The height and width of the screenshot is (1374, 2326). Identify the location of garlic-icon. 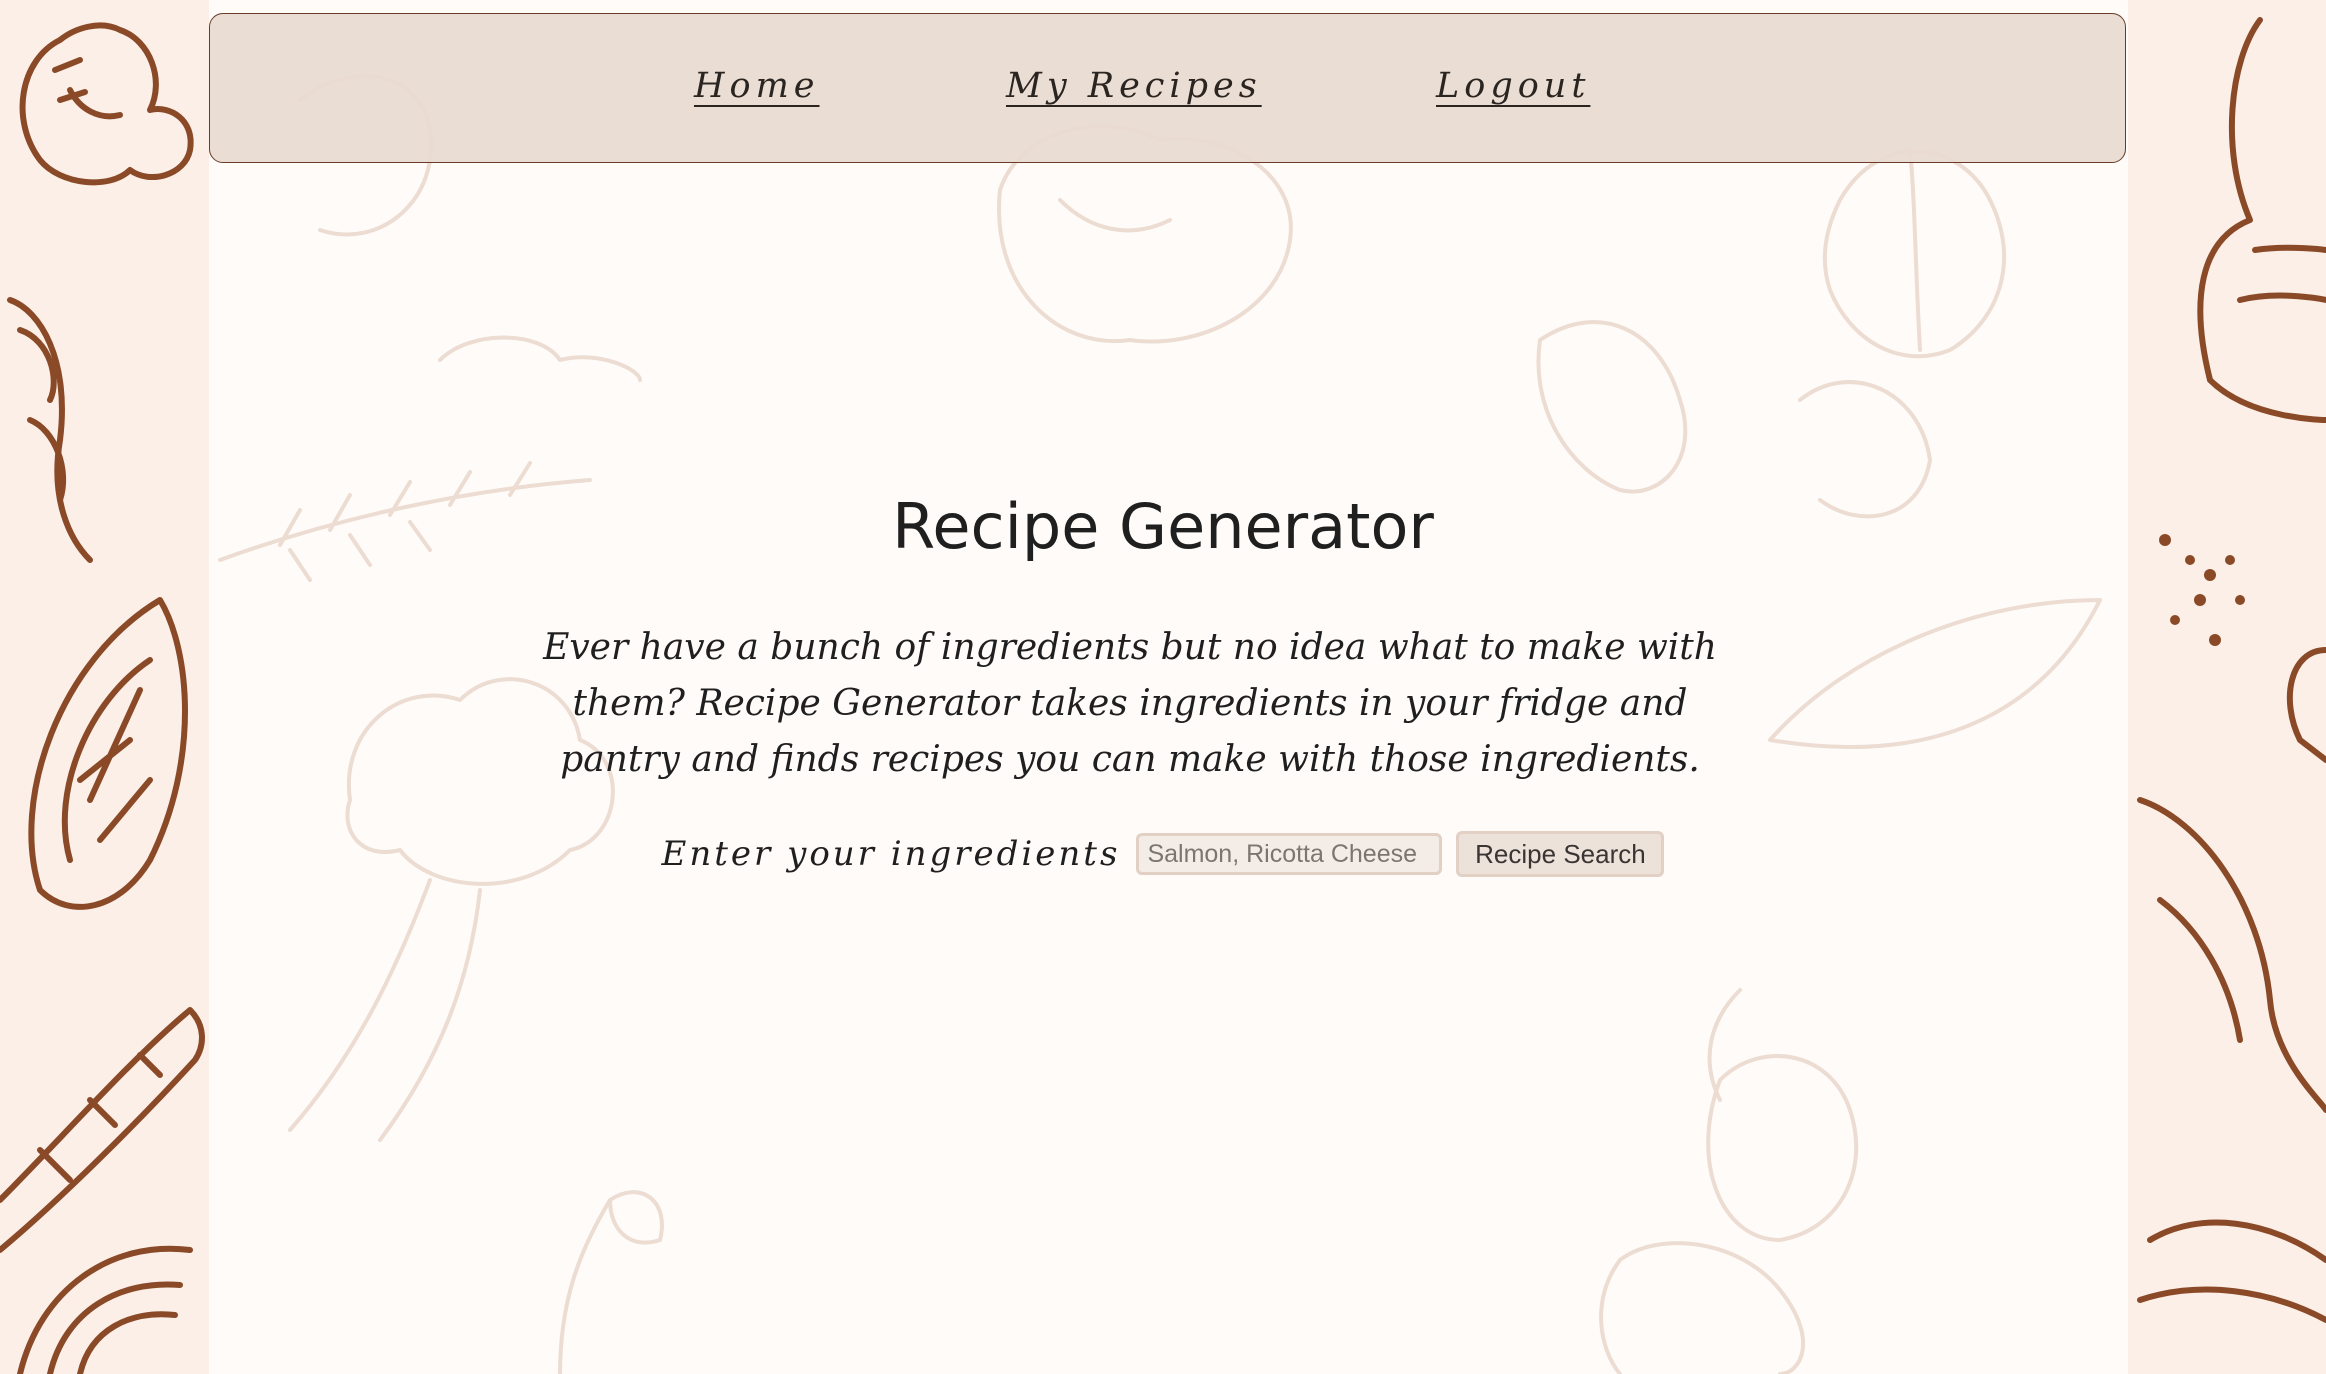
(1914, 253).